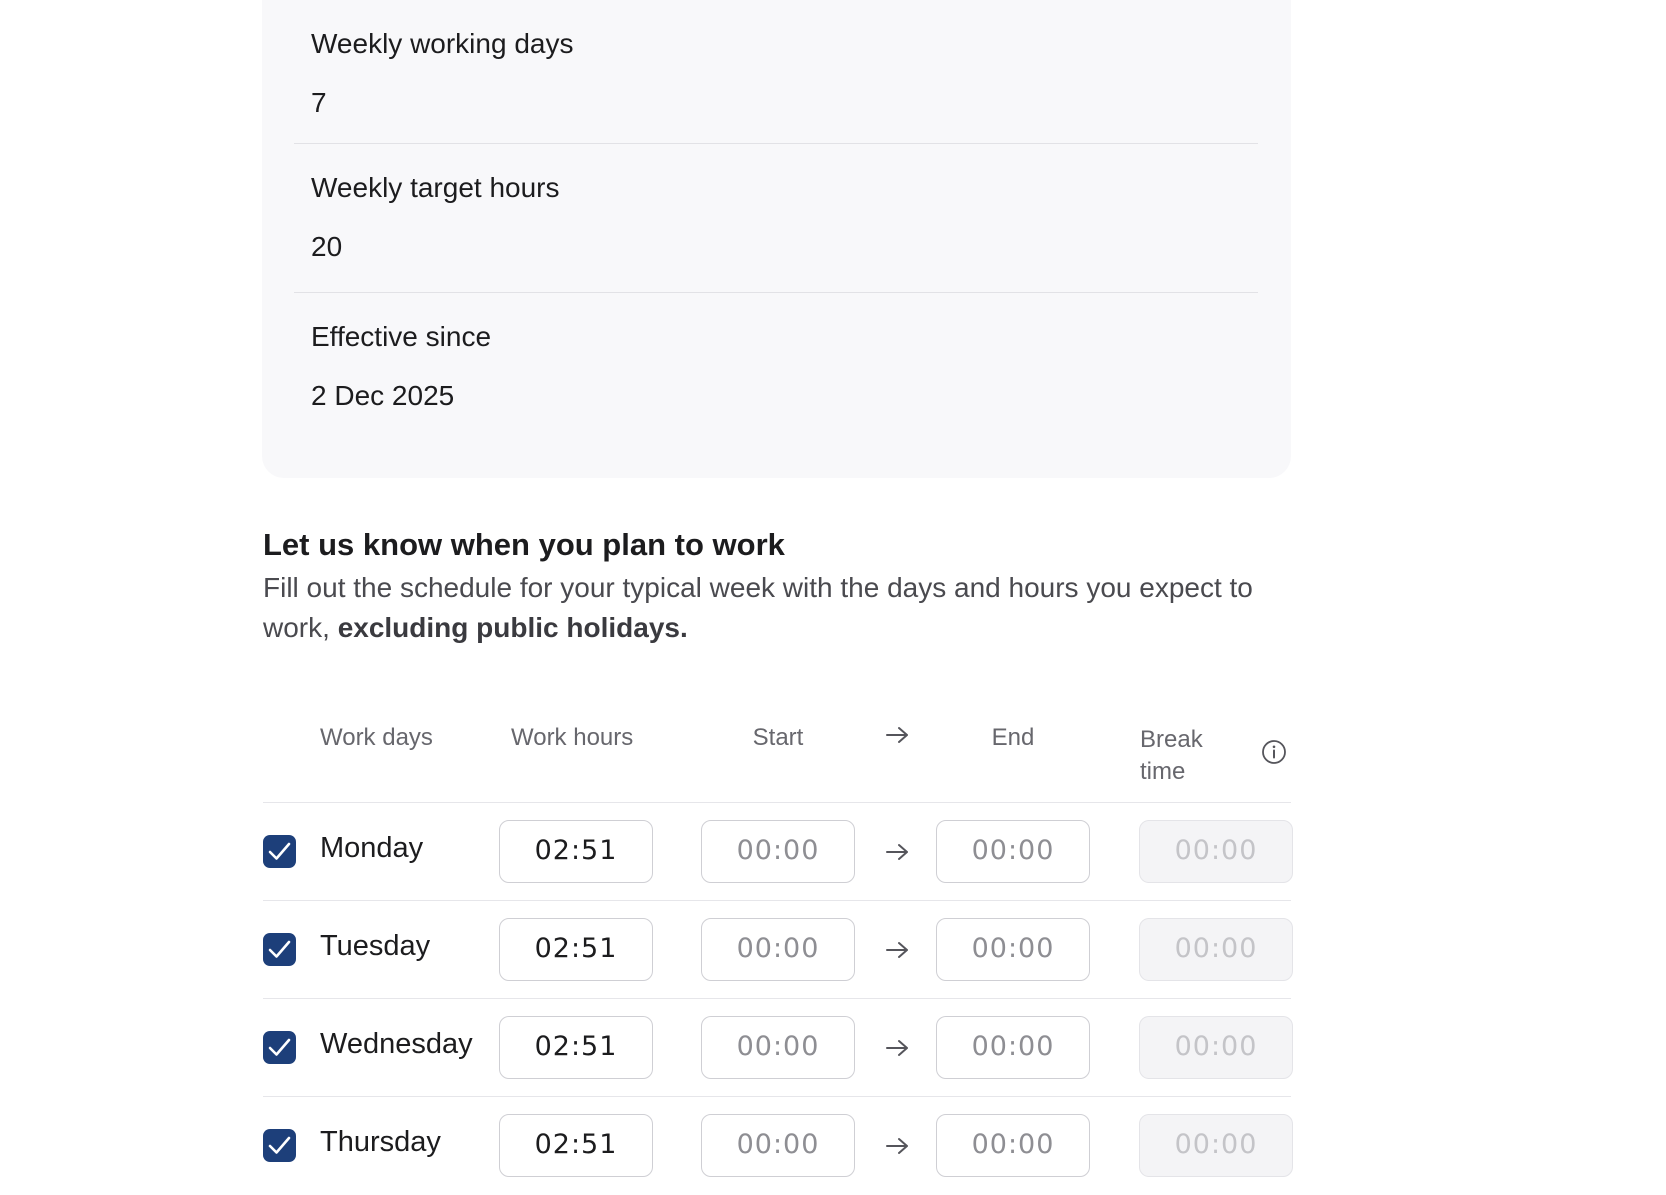  I want to click on summary-label: Effective since, so click(401, 336).